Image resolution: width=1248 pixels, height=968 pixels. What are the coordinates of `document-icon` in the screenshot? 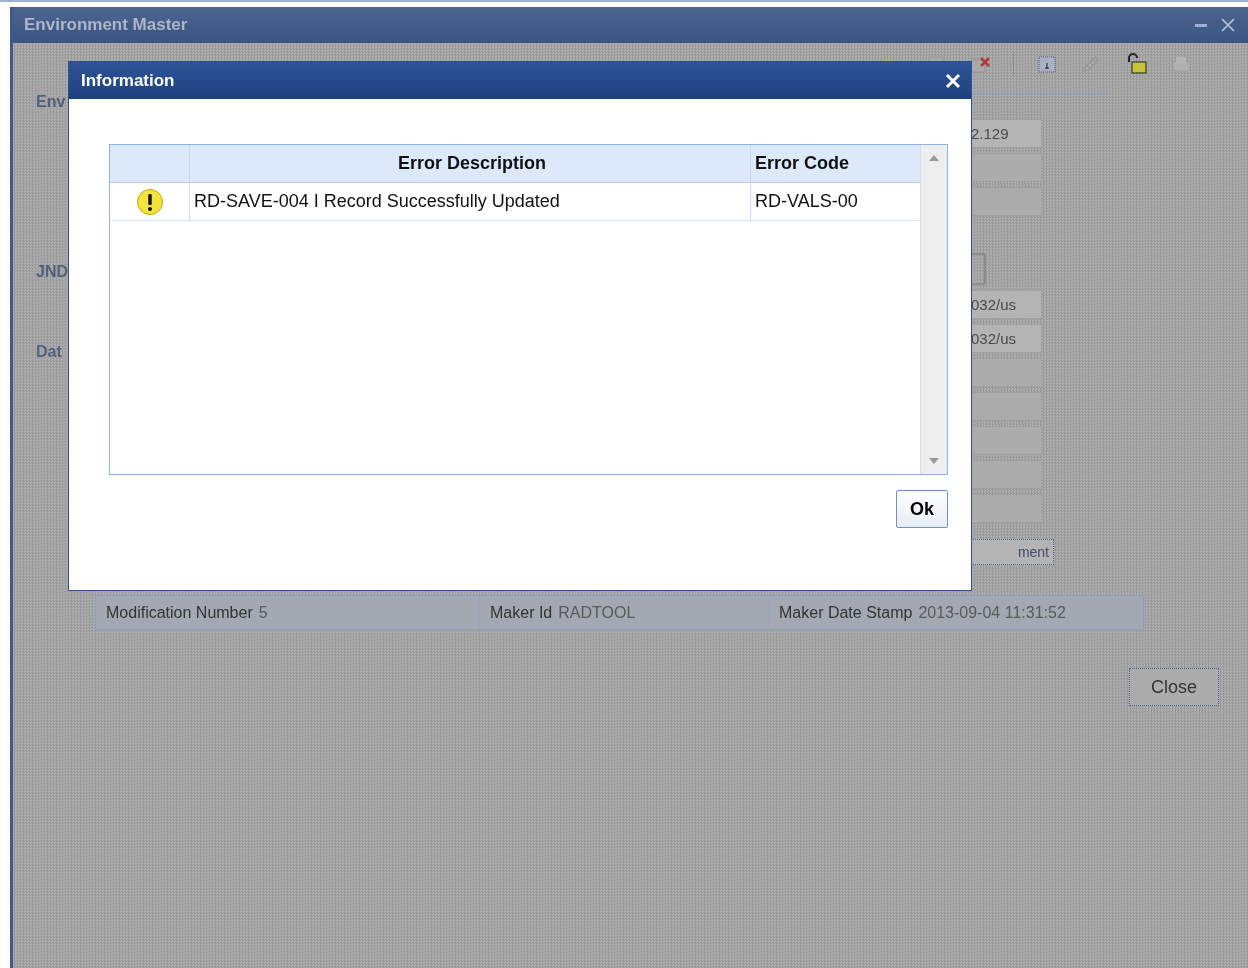 It's located at (1047, 64).